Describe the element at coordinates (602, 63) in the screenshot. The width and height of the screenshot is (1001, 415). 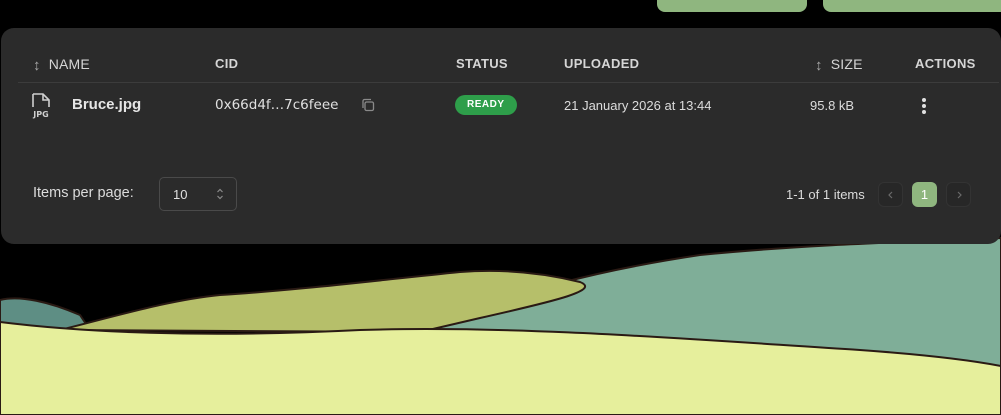
I see `column-header-uploaded: UPLOADED` at that location.